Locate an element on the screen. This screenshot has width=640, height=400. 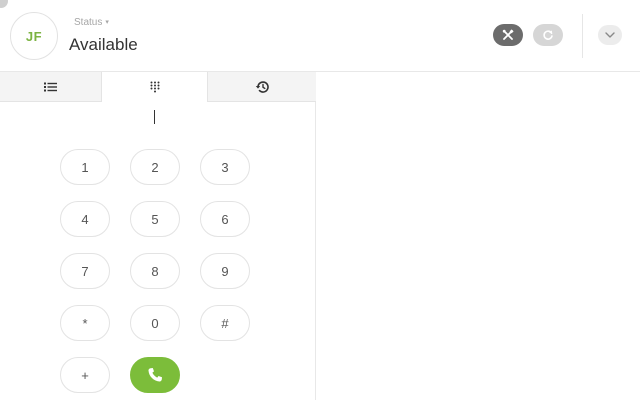
keypad-key-star: * is located at coordinates (85, 323).